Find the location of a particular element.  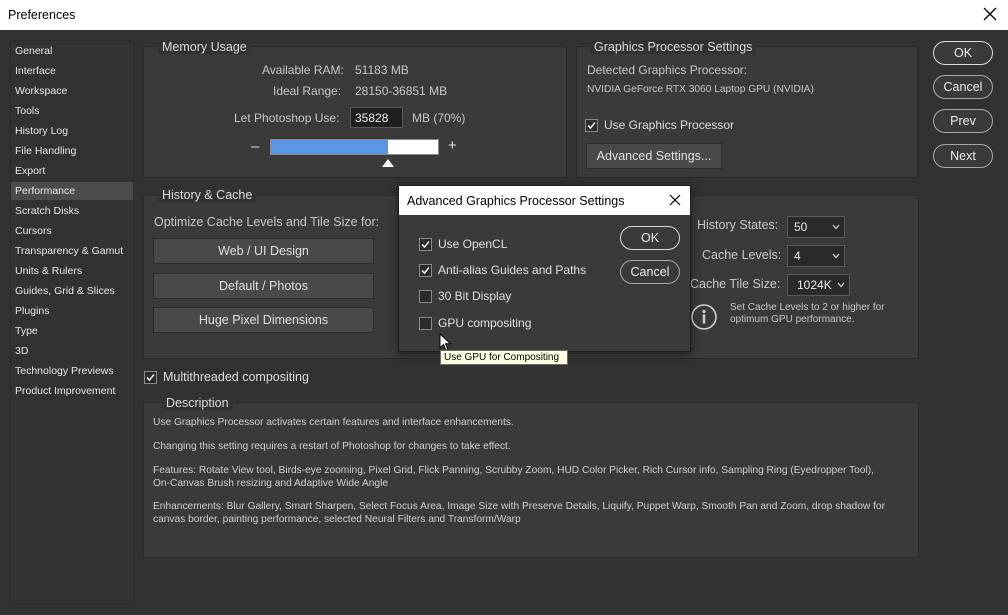

ideal-range-value: 28150-36851 MB is located at coordinates (401, 91).